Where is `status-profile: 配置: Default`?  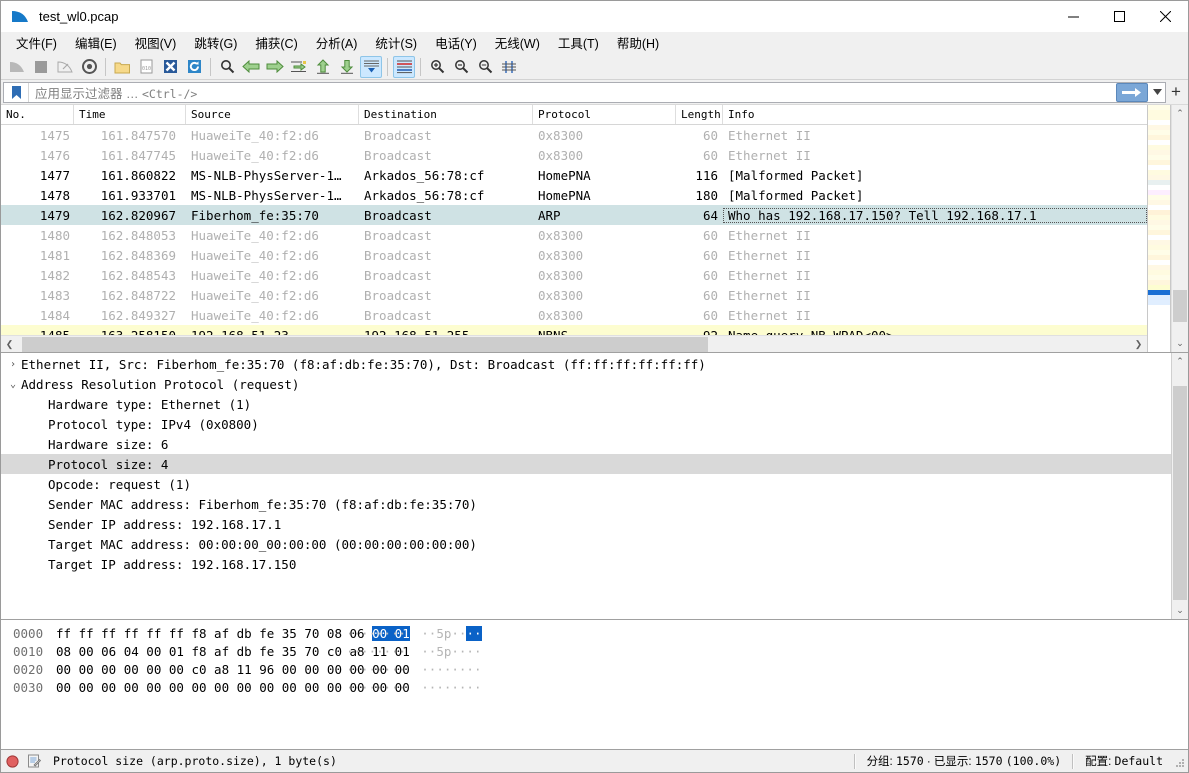
status-profile: 配置: Default is located at coordinates (1124, 761).